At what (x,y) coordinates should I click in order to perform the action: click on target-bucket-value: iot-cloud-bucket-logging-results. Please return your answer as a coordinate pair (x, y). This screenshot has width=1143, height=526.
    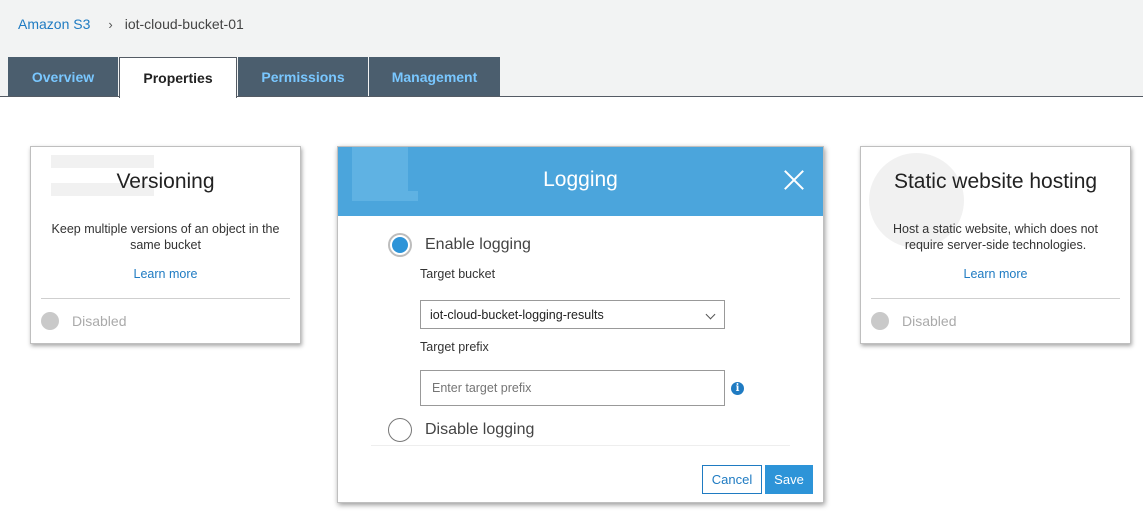
    Looking at the image, I should click on (517, 314).